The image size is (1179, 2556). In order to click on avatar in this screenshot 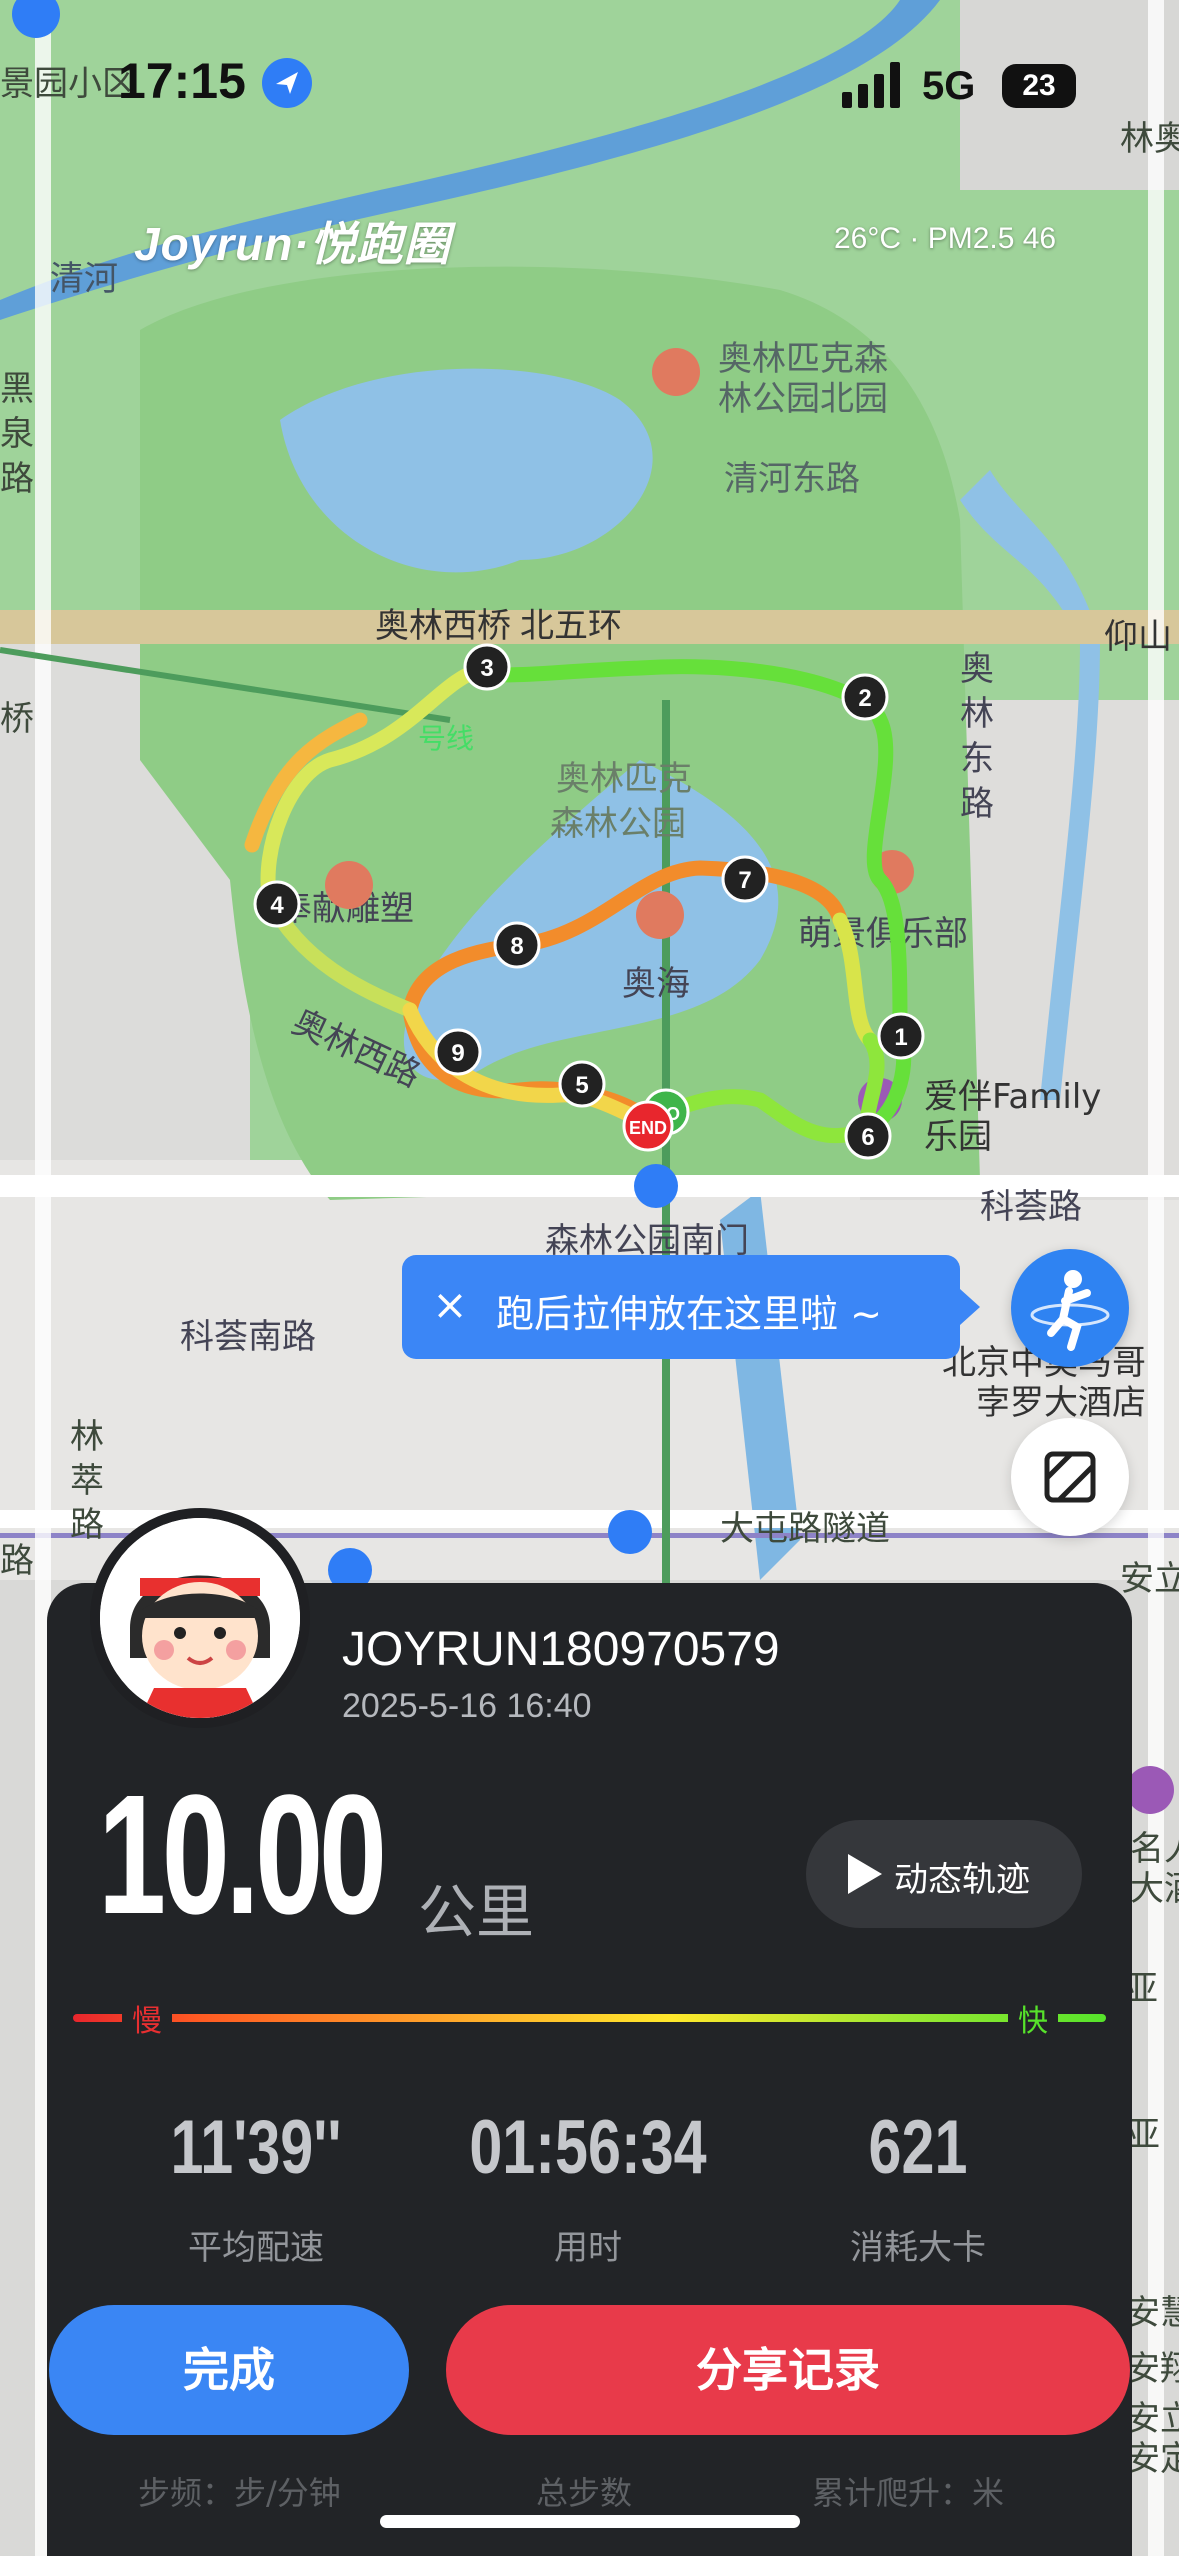, I will do `click(200, 1618)`.